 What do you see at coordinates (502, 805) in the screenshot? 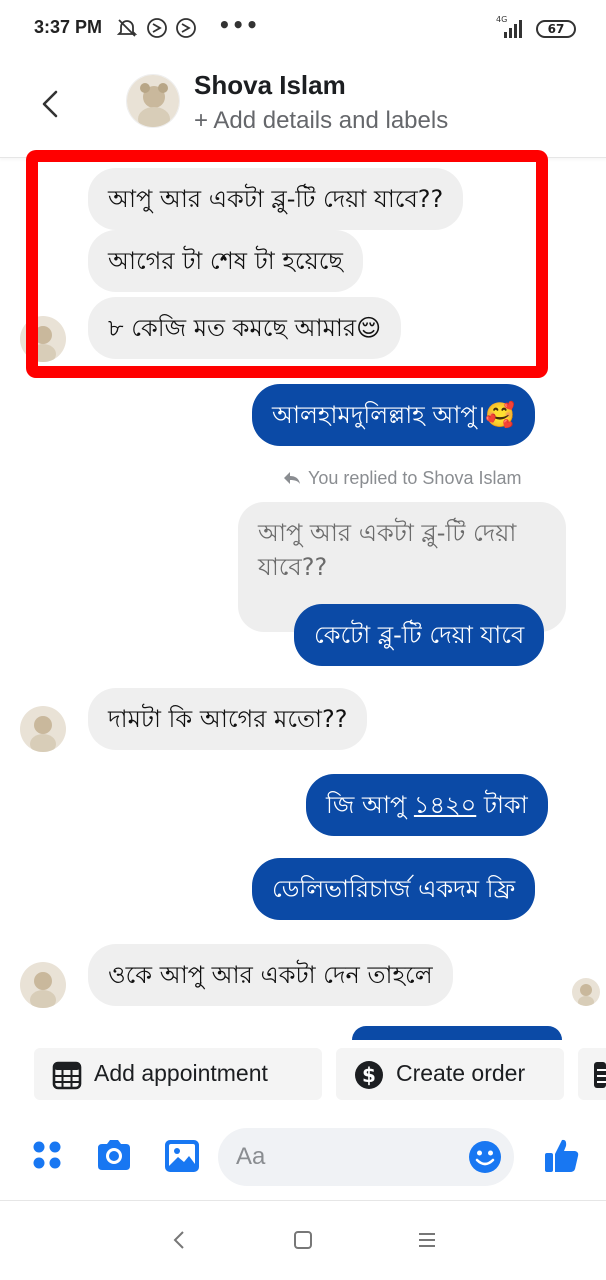
I see `message-text: টাকা` at bounding box center [502, 805].